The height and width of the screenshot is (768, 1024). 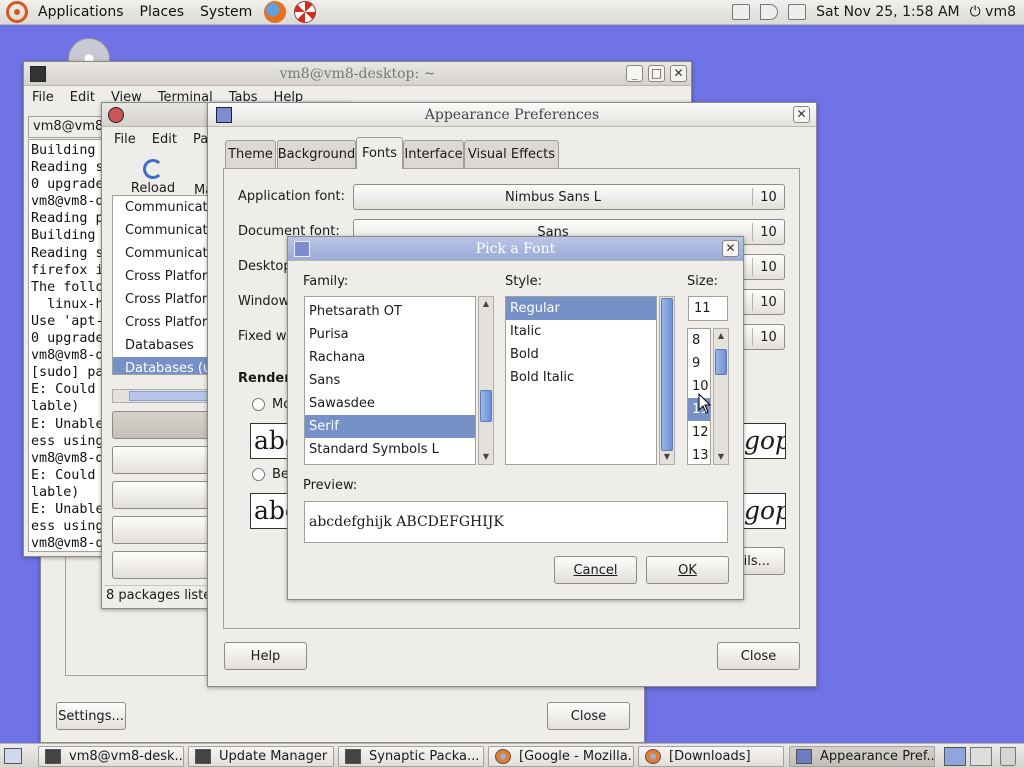 I want to click on help-launcher-icon, so click(x=305, y=12).